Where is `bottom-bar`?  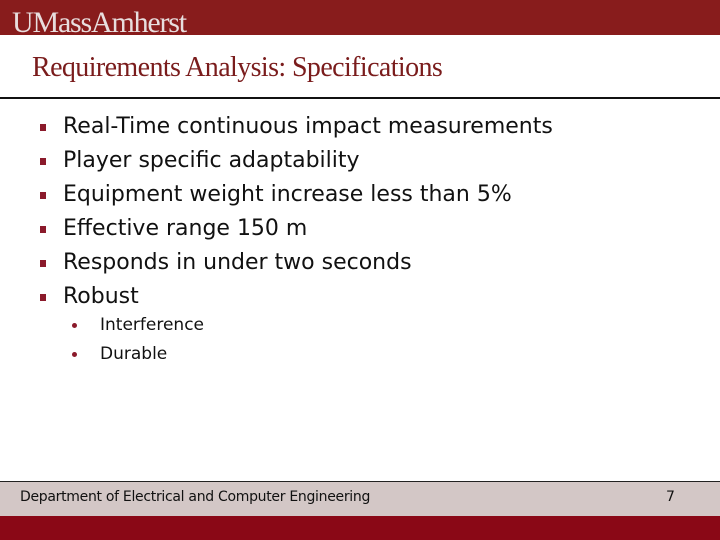
bottom-bar is located at coordinates (360, 528).